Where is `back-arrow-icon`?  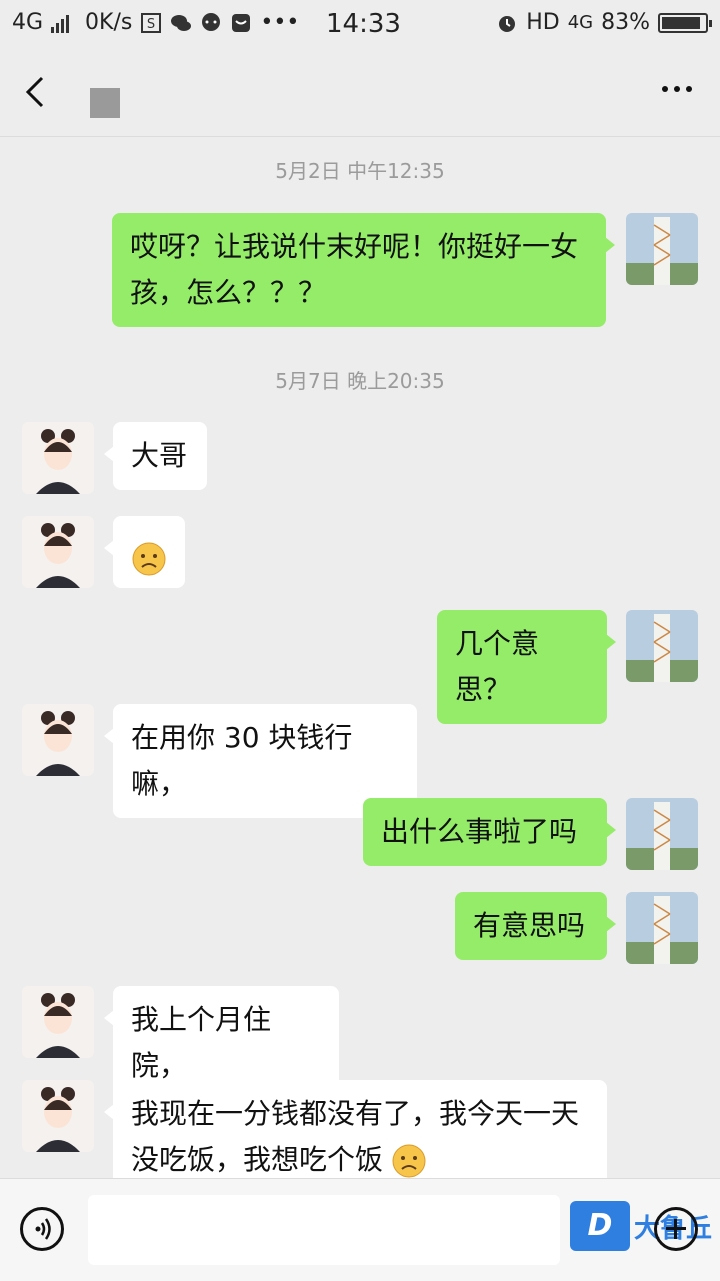 back-arrow-icon is located at coordinates (38, 92).